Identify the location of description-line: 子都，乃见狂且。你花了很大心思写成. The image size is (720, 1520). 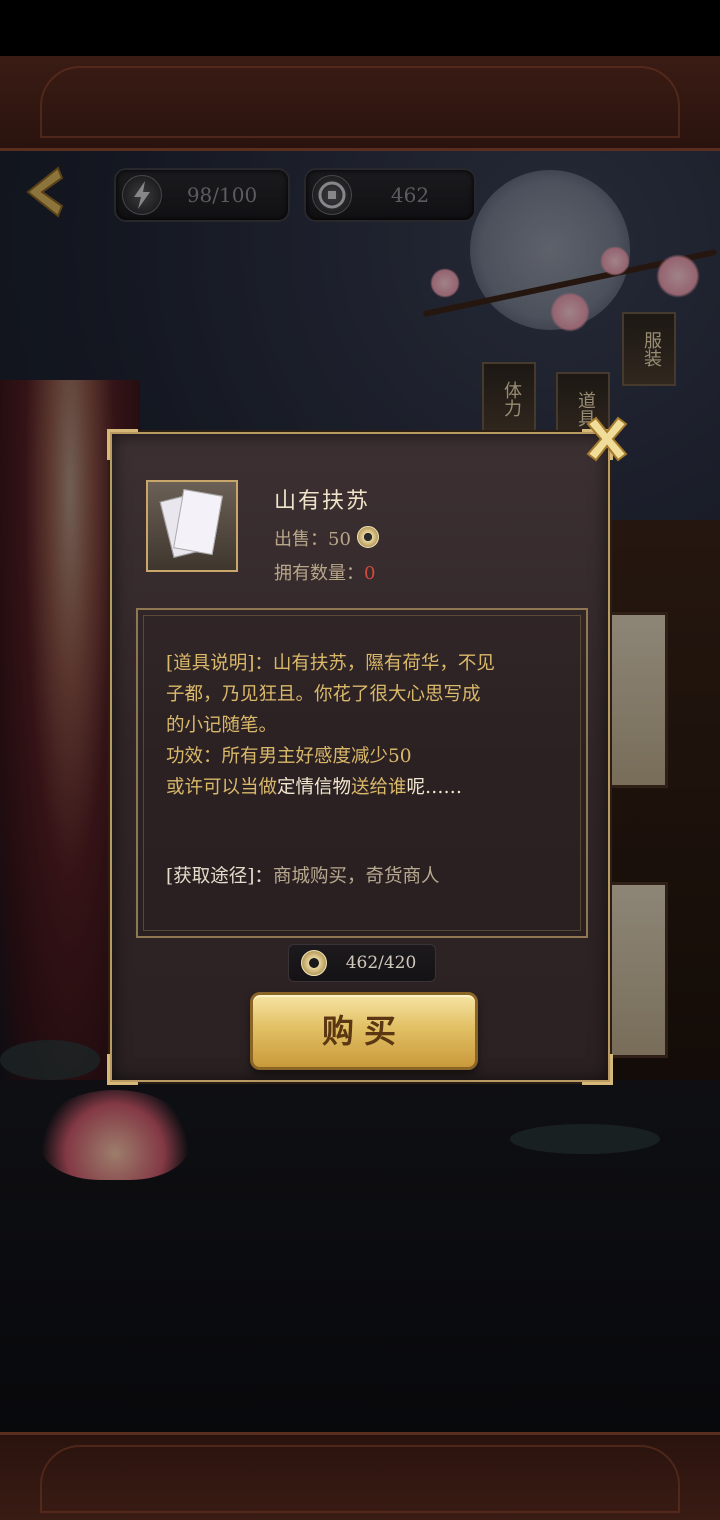
(323, 694).